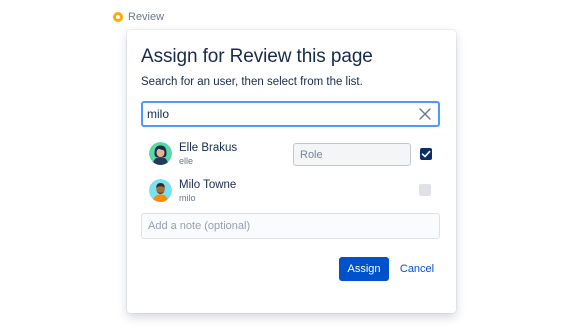  Describe the element at coordinates (425, 114) in the screenshot. I see `clear-search-icon` at that location.